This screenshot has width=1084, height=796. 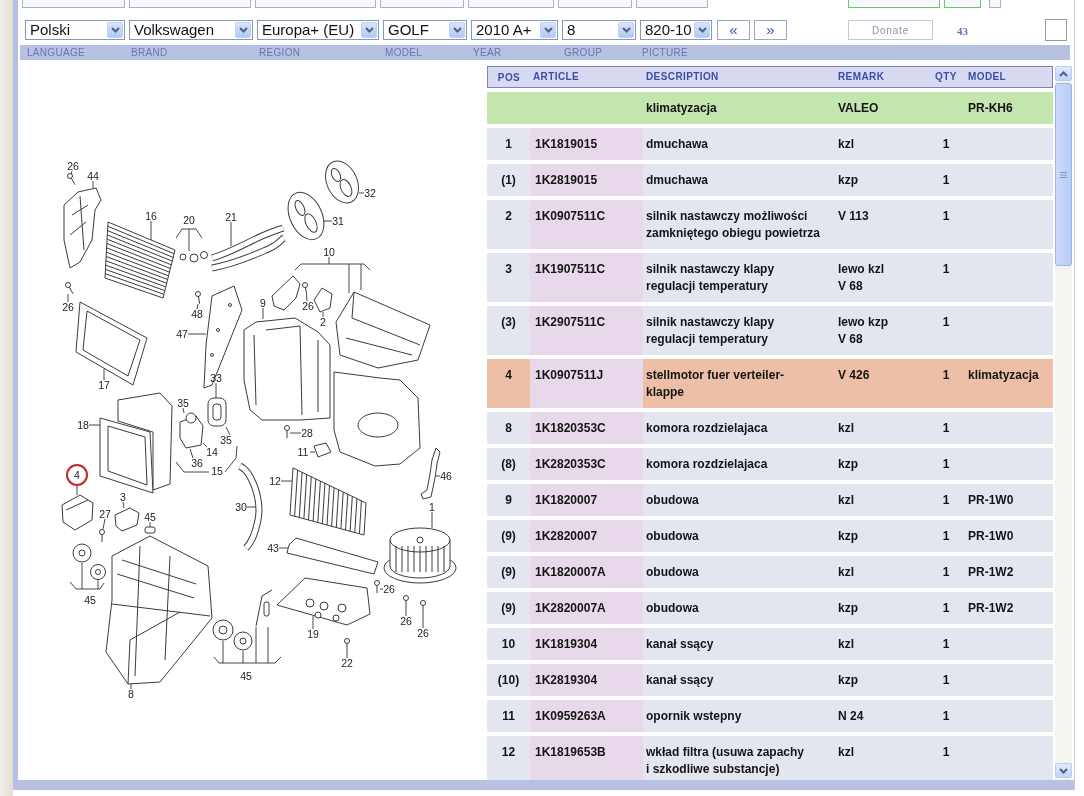 I want to click on table-row: (9) 1K2820007A obudowa kzp 1 PR-1W2, so click(x=770, y=608).